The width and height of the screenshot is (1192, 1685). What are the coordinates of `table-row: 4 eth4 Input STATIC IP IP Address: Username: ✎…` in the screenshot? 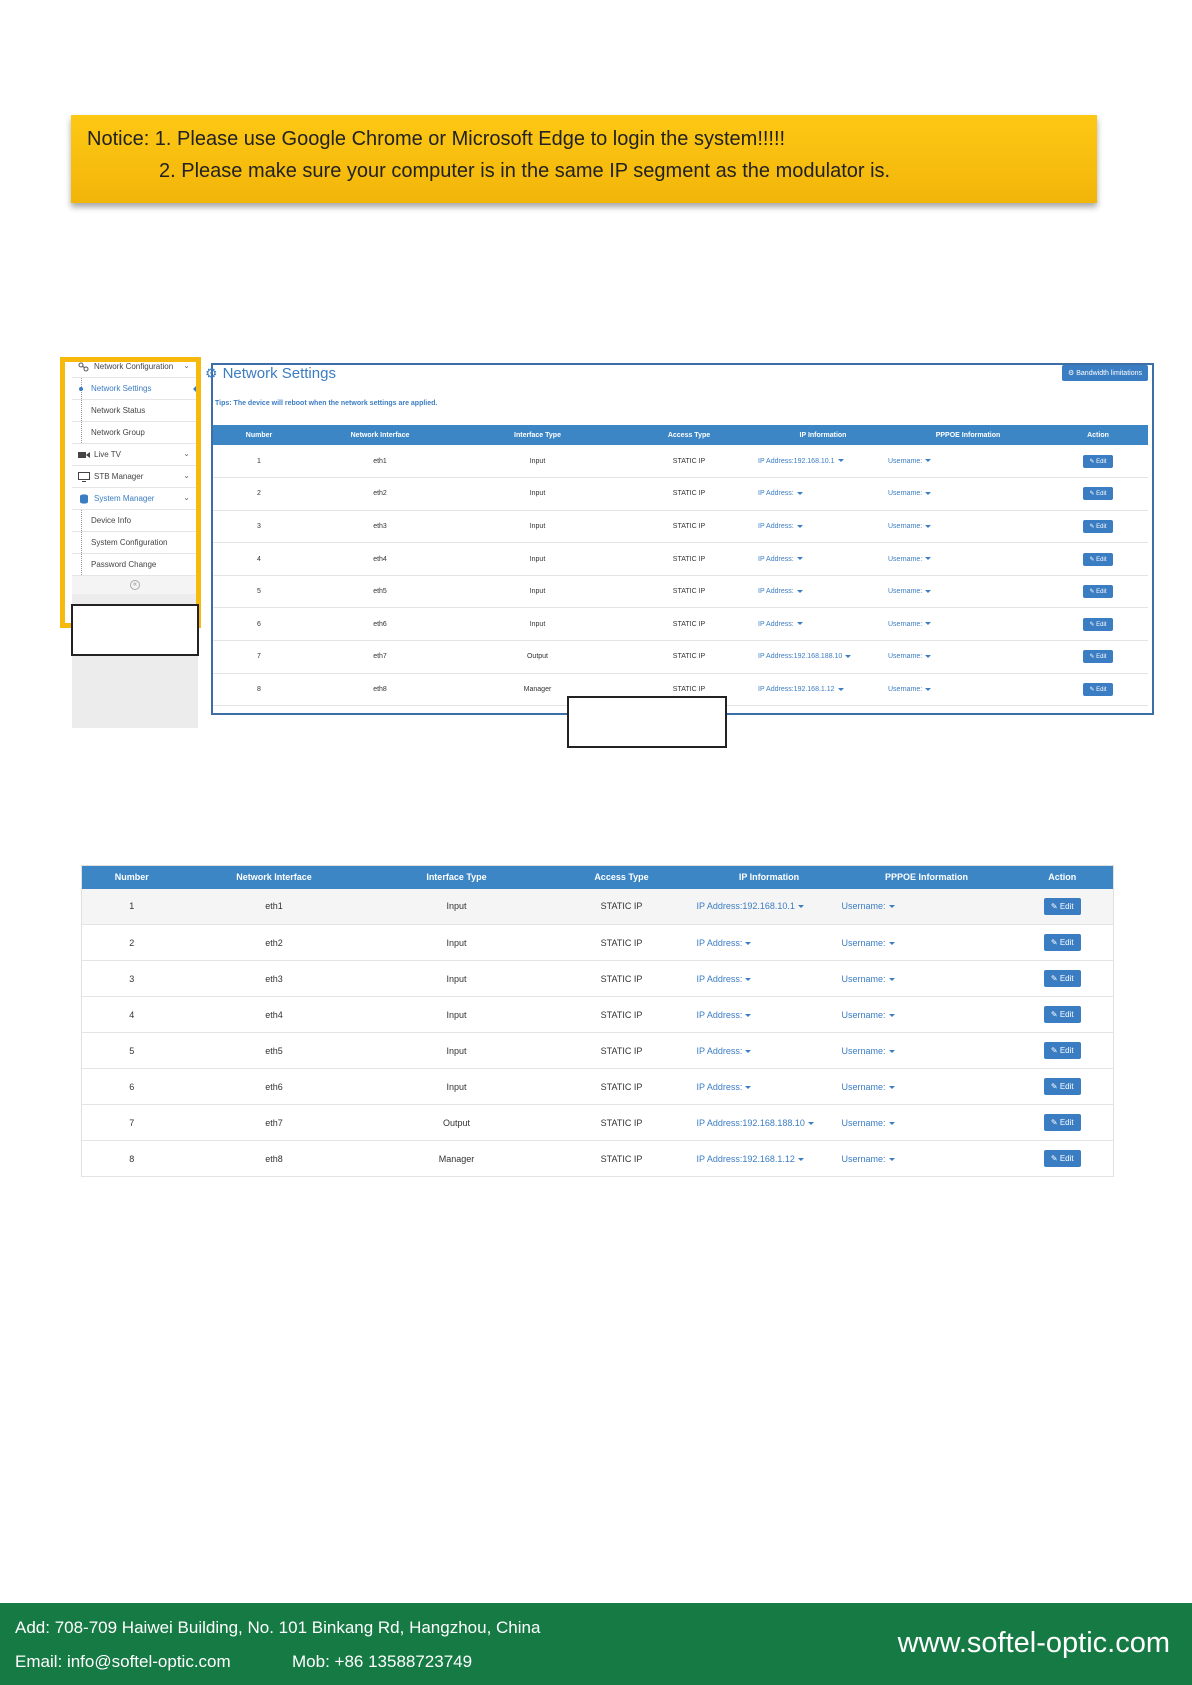 It's located at (597, 1014).